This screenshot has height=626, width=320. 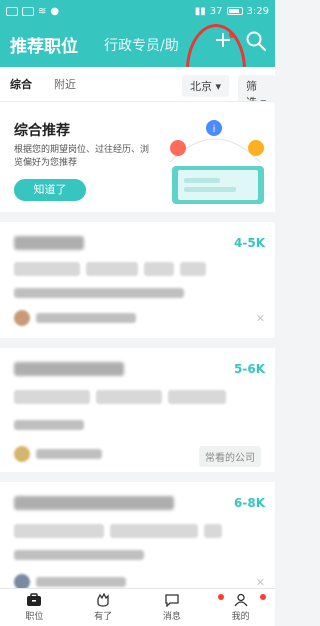 I want to click on recommend-description: 根据您的期望岗位、过往经历、浏览偏好为您推荐, so click(x=82, y=156).